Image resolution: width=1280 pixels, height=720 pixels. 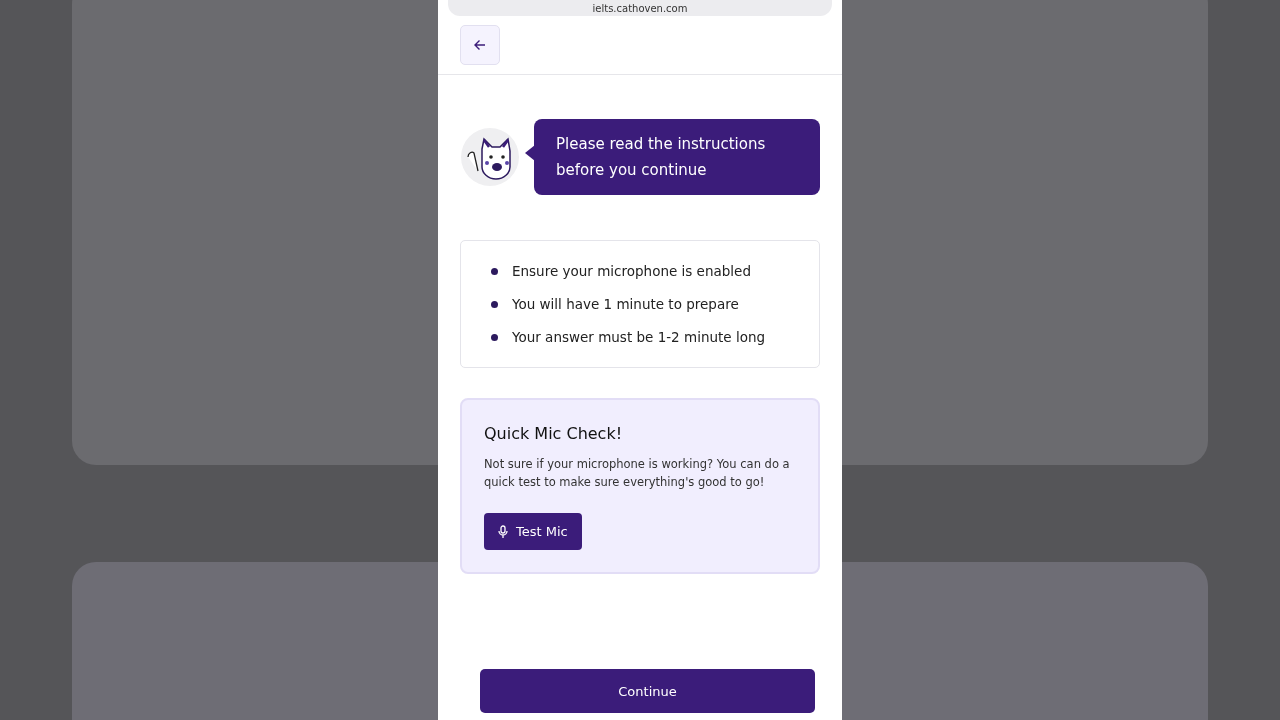 I want to click on mic-check-title: Quick Mic Check!, so click(x=554, y=433).